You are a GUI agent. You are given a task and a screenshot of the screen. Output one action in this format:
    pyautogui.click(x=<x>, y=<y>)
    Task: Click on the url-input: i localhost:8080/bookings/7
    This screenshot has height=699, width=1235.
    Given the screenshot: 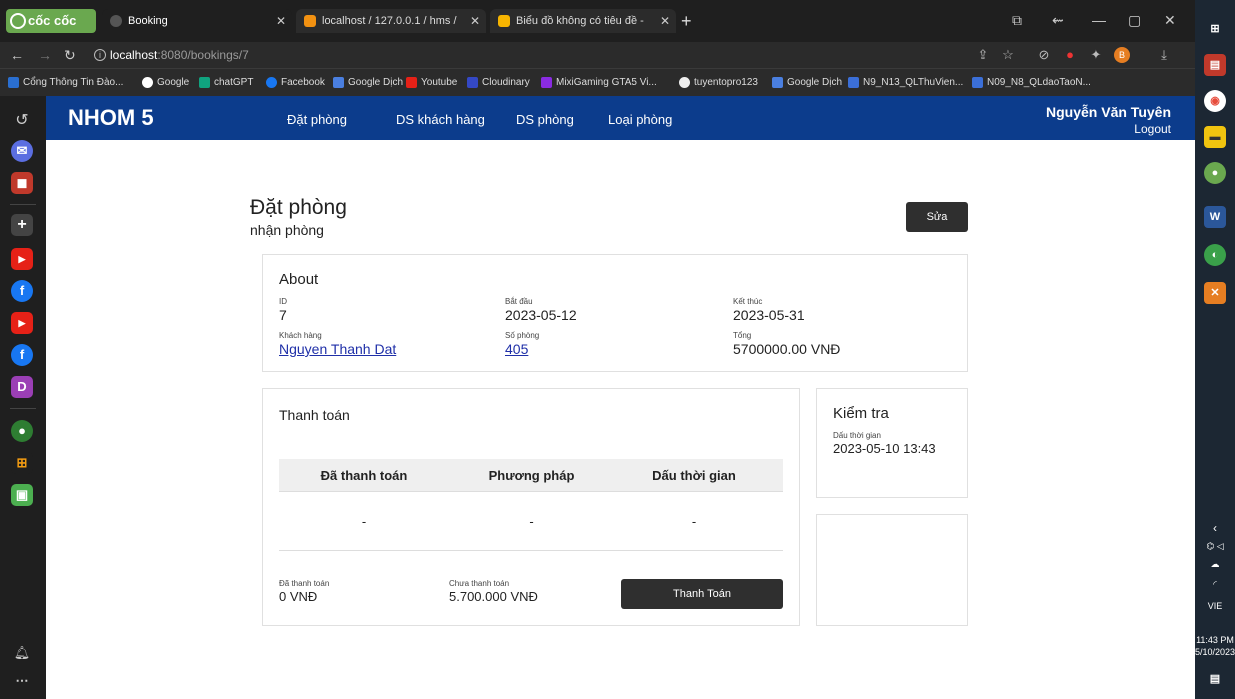 What is the action you would take?
    pyautogui.click(x=522, y=55)
    